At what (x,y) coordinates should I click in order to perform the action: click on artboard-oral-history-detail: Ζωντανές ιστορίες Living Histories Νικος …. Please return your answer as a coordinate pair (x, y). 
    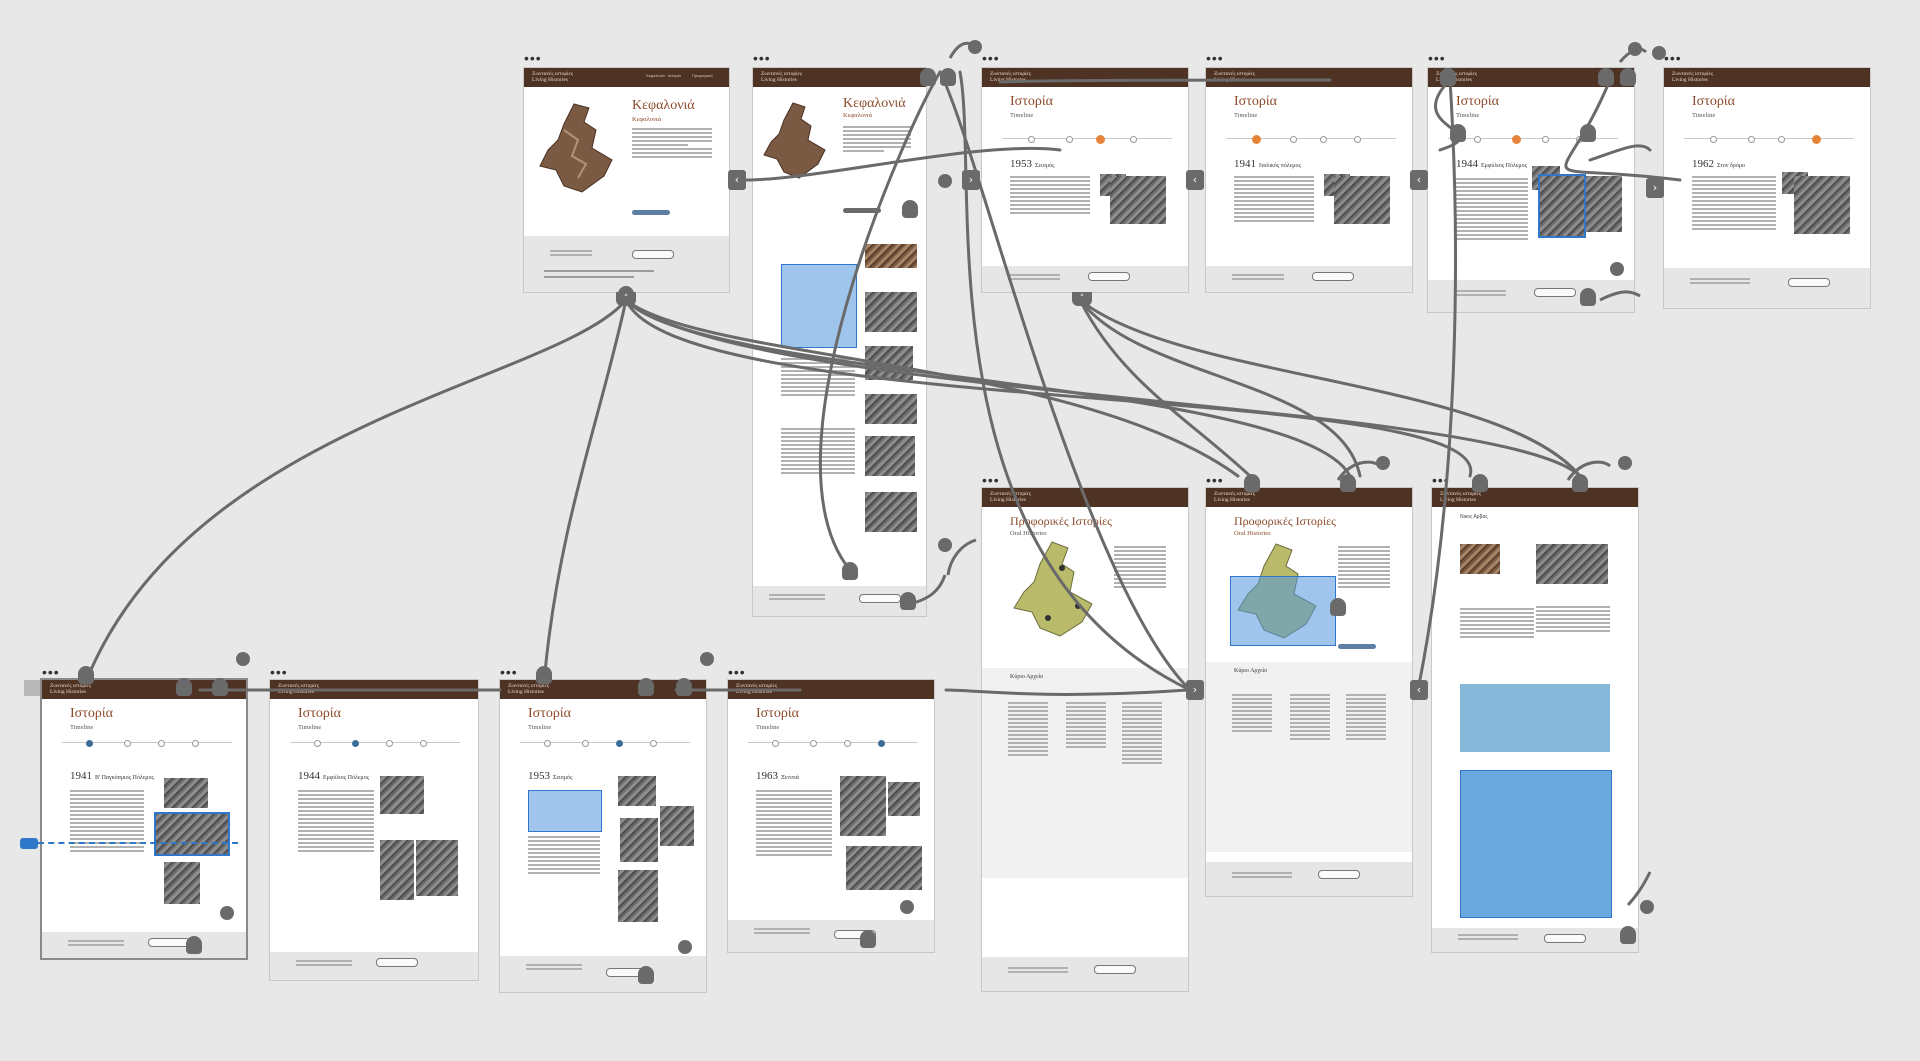
    Looking at the image, I should click on (1535, 720).